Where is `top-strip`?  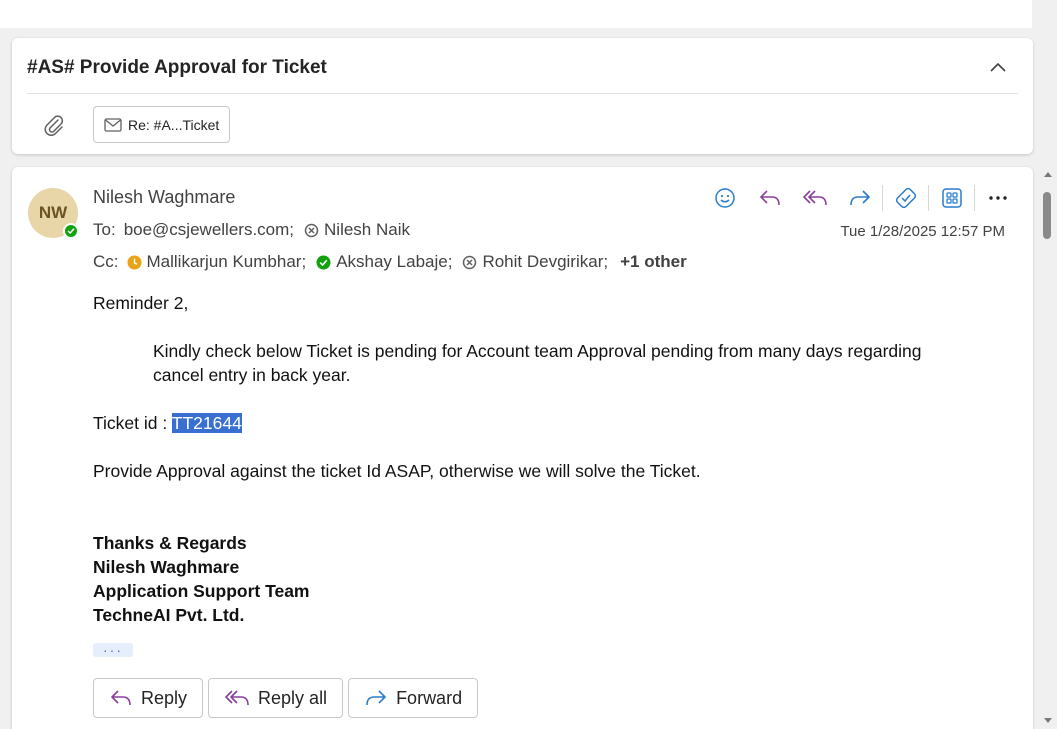 top-strip is located at coordinates (516, 14).